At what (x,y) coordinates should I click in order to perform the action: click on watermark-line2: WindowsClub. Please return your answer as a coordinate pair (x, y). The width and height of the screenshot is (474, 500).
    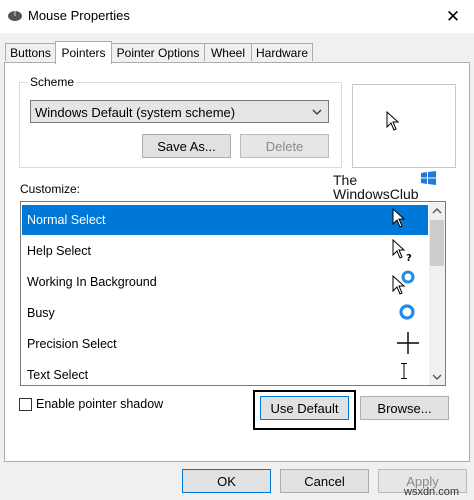
    Looking at the image, I should click on (376, 194).